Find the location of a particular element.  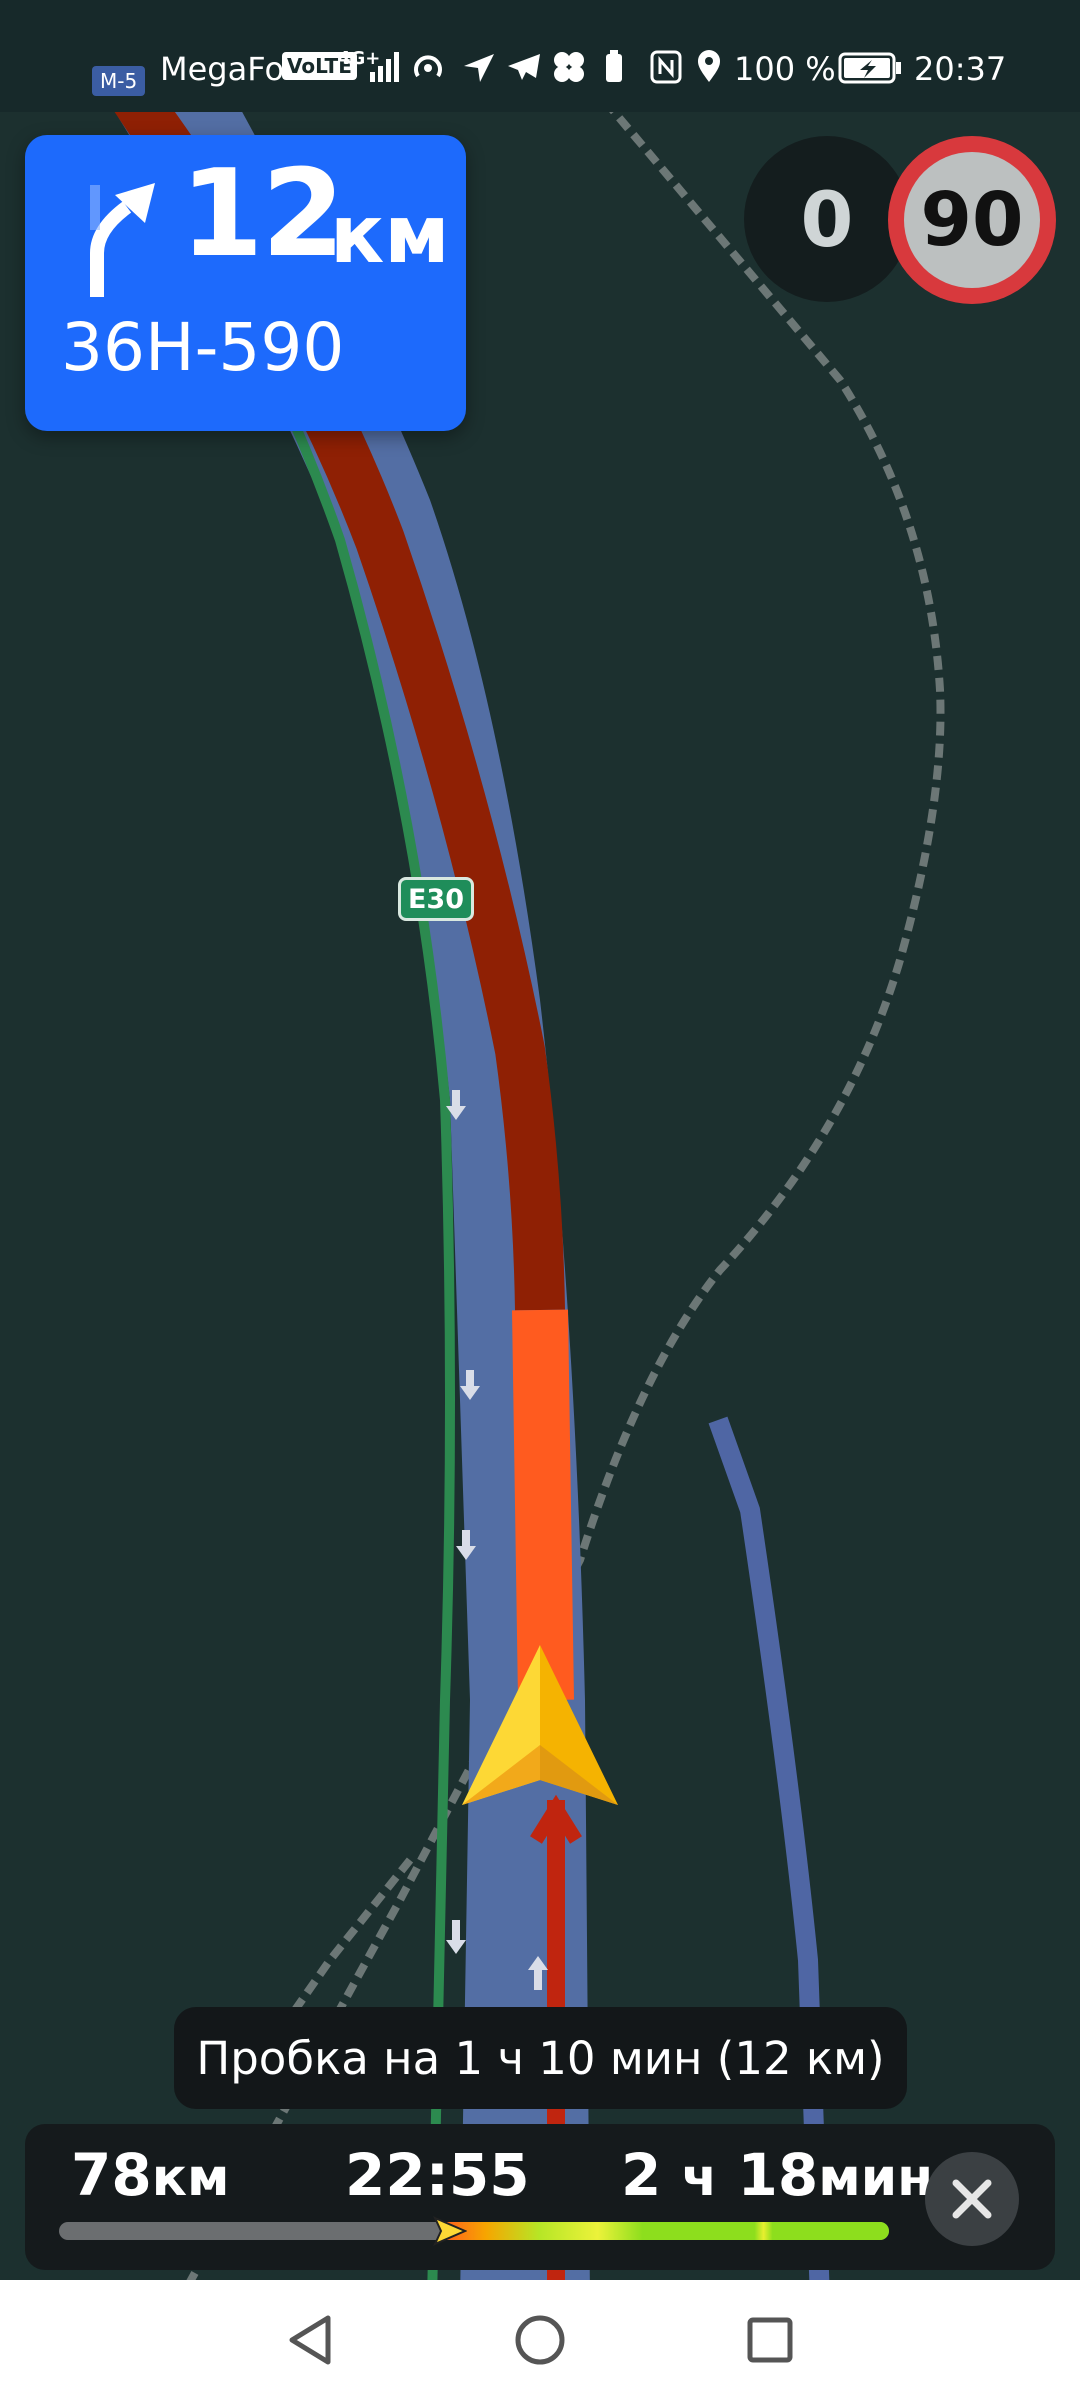

turn-slight-right-icon is located at coordinates (122, 240).